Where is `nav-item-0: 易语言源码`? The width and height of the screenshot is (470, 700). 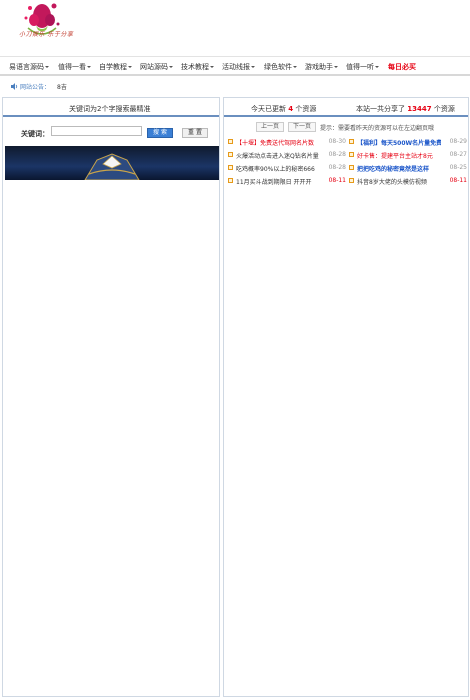
nav-item-0: 易语言源码 is located at coordinates (29, 67).